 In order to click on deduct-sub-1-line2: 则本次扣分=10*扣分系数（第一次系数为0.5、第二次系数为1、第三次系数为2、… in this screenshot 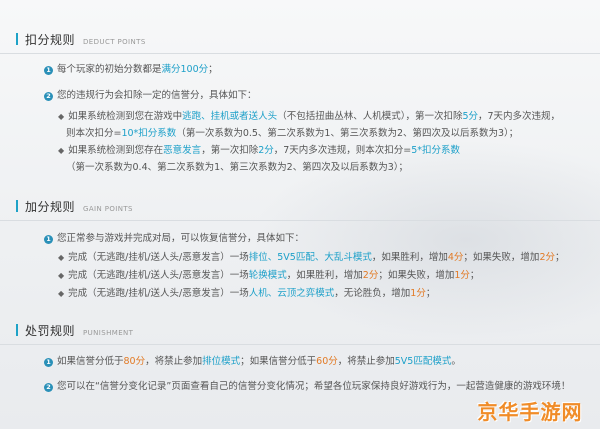, I will do `click(292, 133)`.